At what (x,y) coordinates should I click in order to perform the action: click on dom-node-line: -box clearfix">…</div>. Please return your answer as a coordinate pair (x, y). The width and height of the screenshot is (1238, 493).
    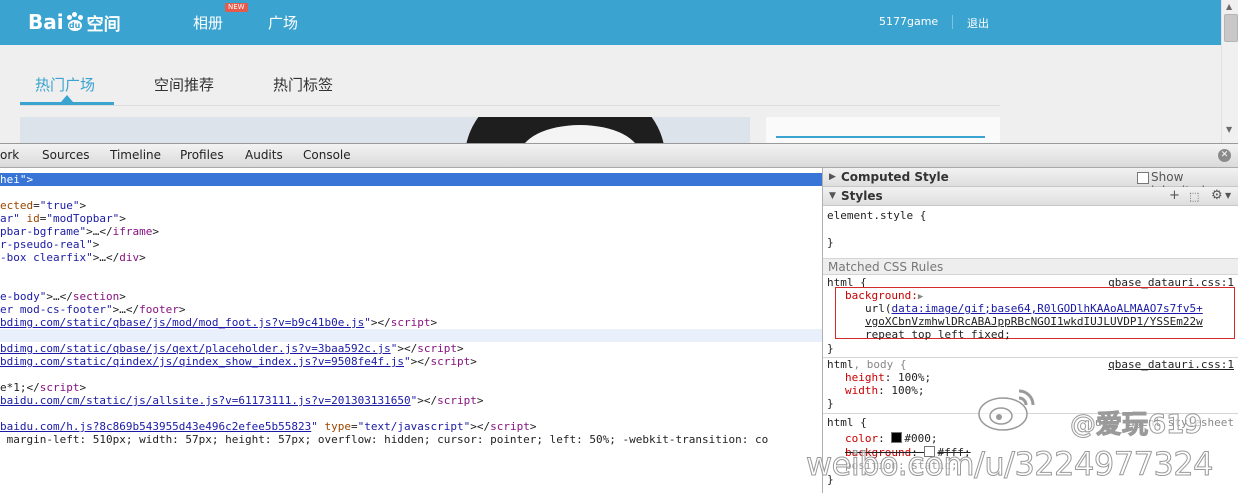
    Looking at the image, I should click on (73, 257).